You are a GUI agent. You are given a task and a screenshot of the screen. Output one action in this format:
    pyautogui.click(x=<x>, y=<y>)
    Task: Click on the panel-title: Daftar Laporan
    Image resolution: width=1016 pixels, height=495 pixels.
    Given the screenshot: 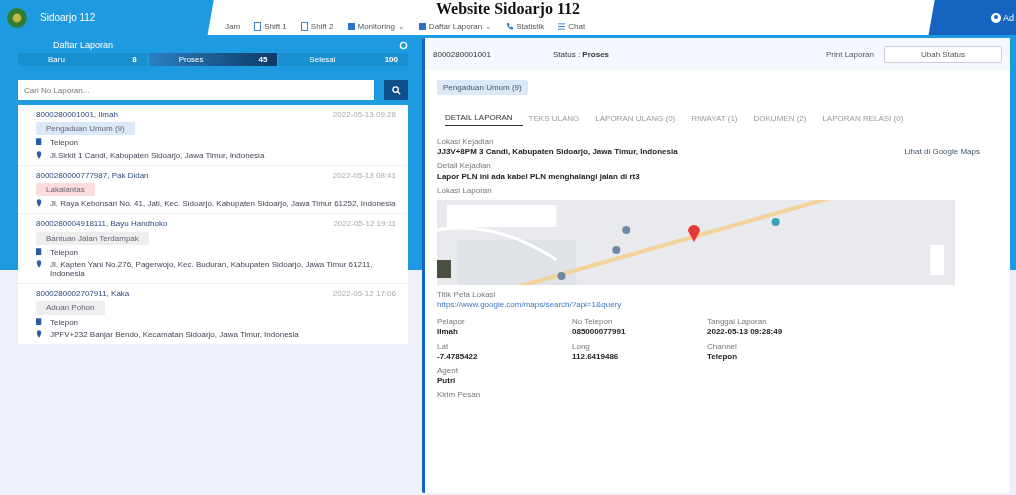 What is the action you would take?
    pyautogui.click(x=83, y=45)
    